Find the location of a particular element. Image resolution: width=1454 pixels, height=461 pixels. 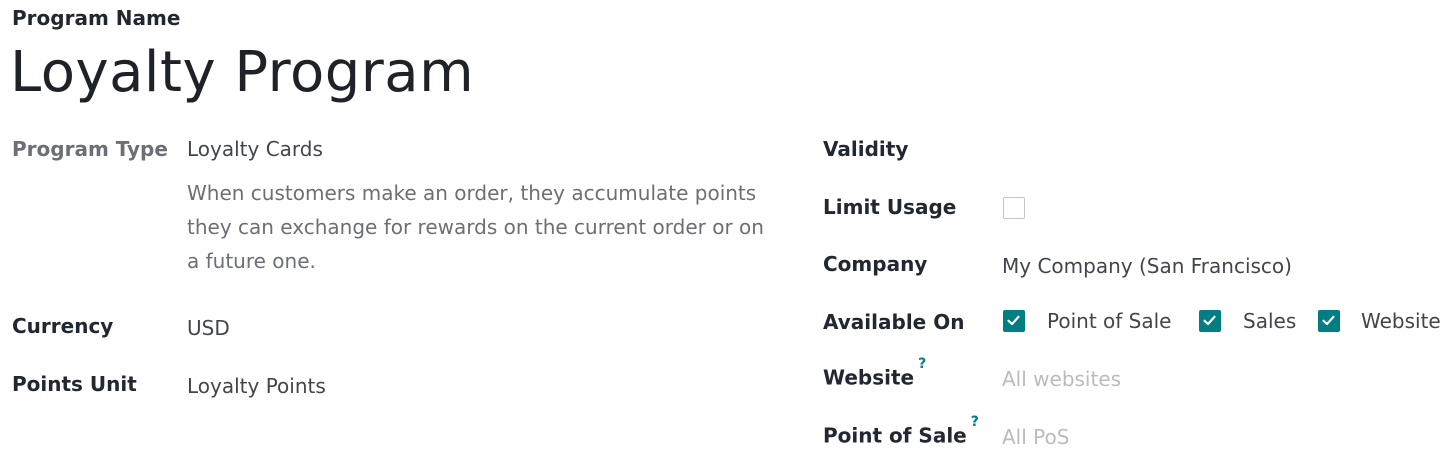

point-of-sale-checkbox is located at coordinates (1014, 321).